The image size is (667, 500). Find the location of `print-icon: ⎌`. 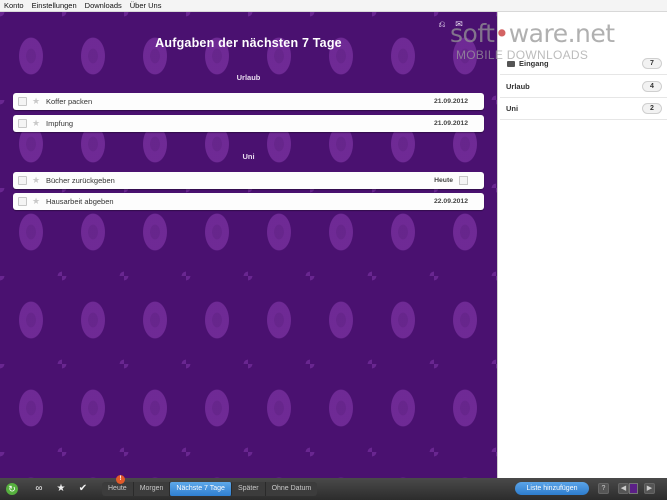

print-icon: ⎌ is located at coordinates (442, 24).